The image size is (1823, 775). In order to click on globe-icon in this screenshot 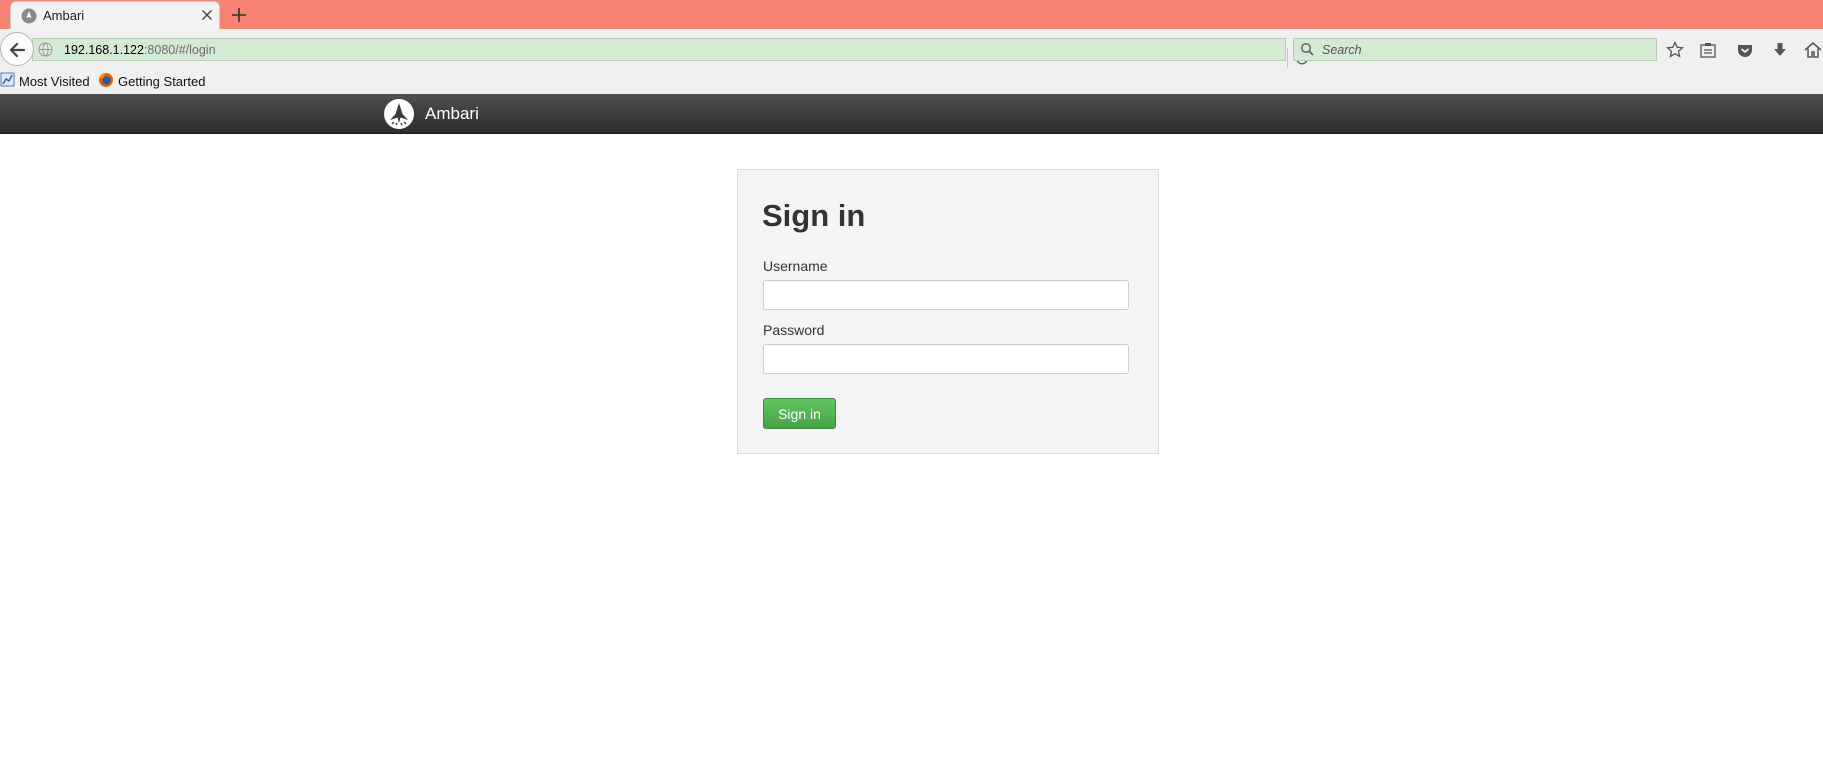, I will do `click(45, 49)`.